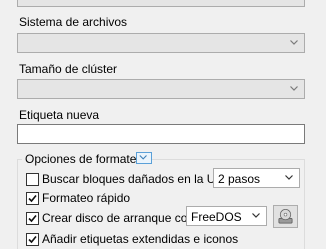 This screenshot has width=326, height=249. Describe the element at coordinates (32, 179) in the screenshot. I see `bad-blocks-checkbox` at that location.